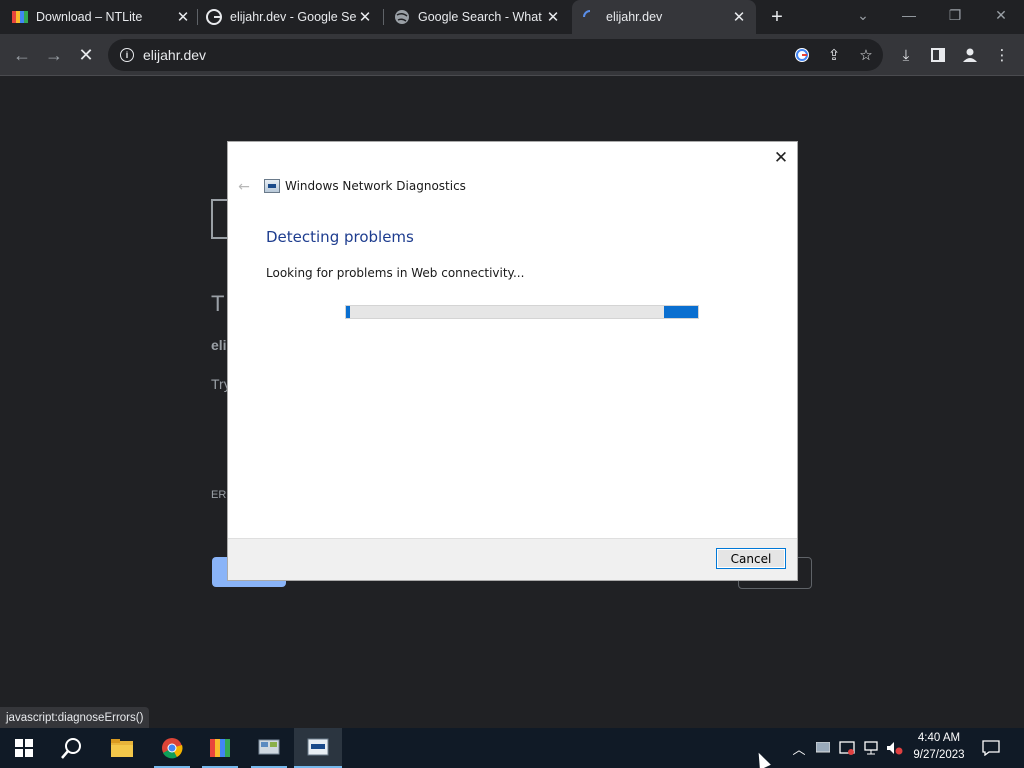  What do you see at coordinates (219, 345) in the screenshot?
I see `error-host: eli` at bounding box center [219, 345].